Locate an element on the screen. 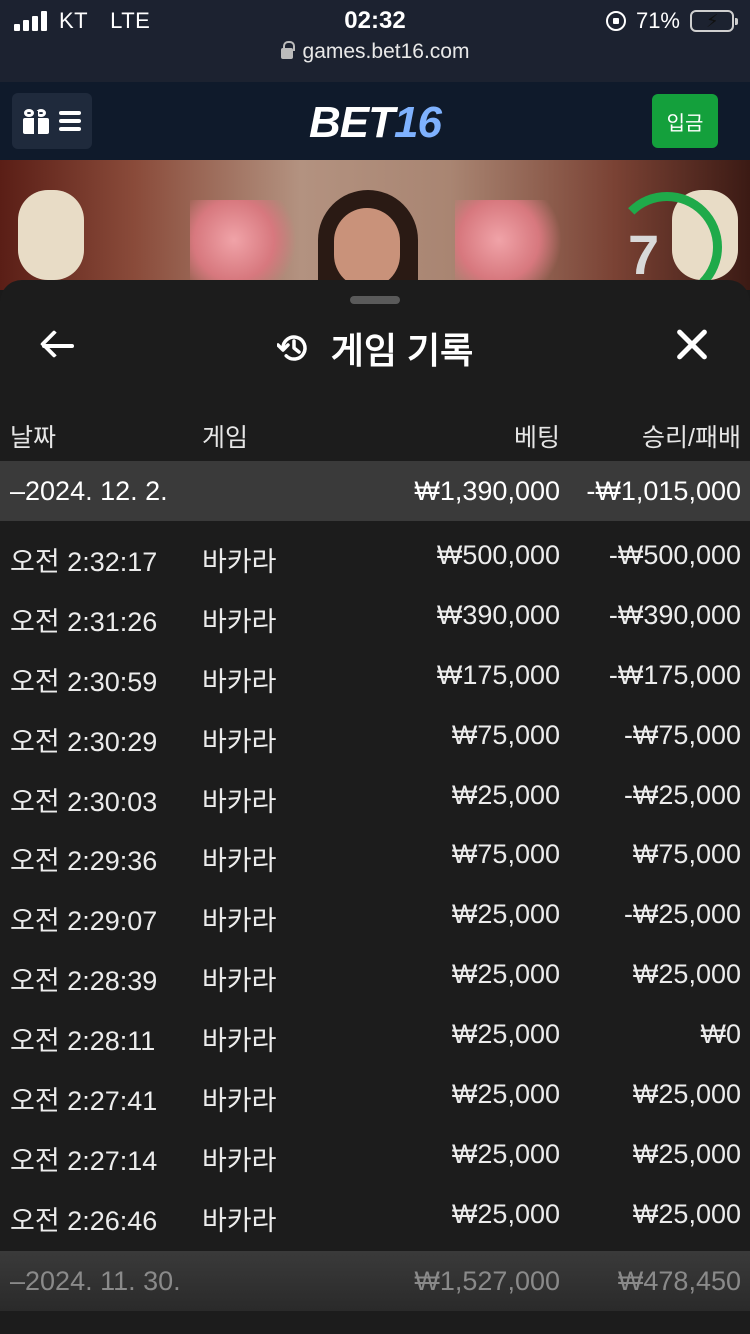  column-header-bet: 베팅 is located at coordinates (536, 438).